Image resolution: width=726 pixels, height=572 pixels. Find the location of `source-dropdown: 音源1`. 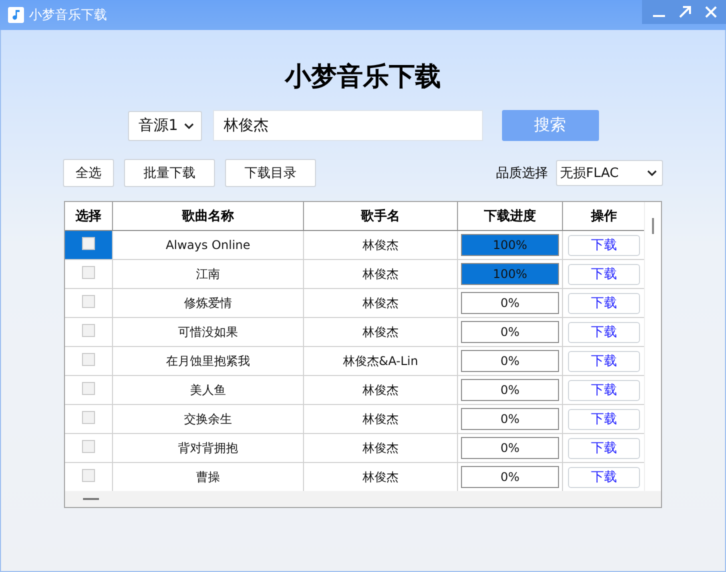

source-dropdown: 音源1 is located at coordinates (165, 125).